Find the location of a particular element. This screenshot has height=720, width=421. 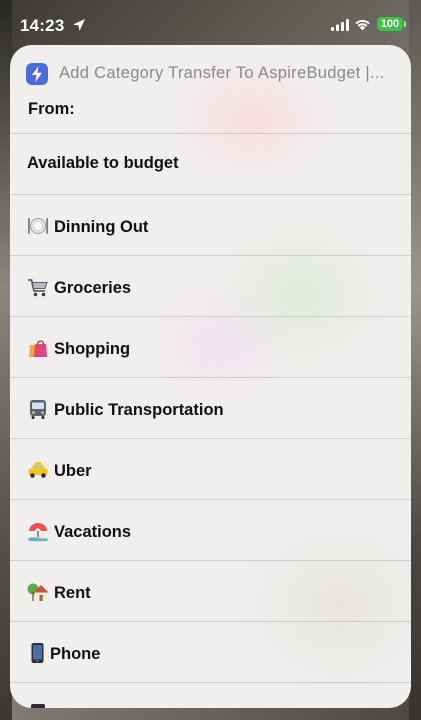

shopping-bags-icon is located at coordinates (38, 348).